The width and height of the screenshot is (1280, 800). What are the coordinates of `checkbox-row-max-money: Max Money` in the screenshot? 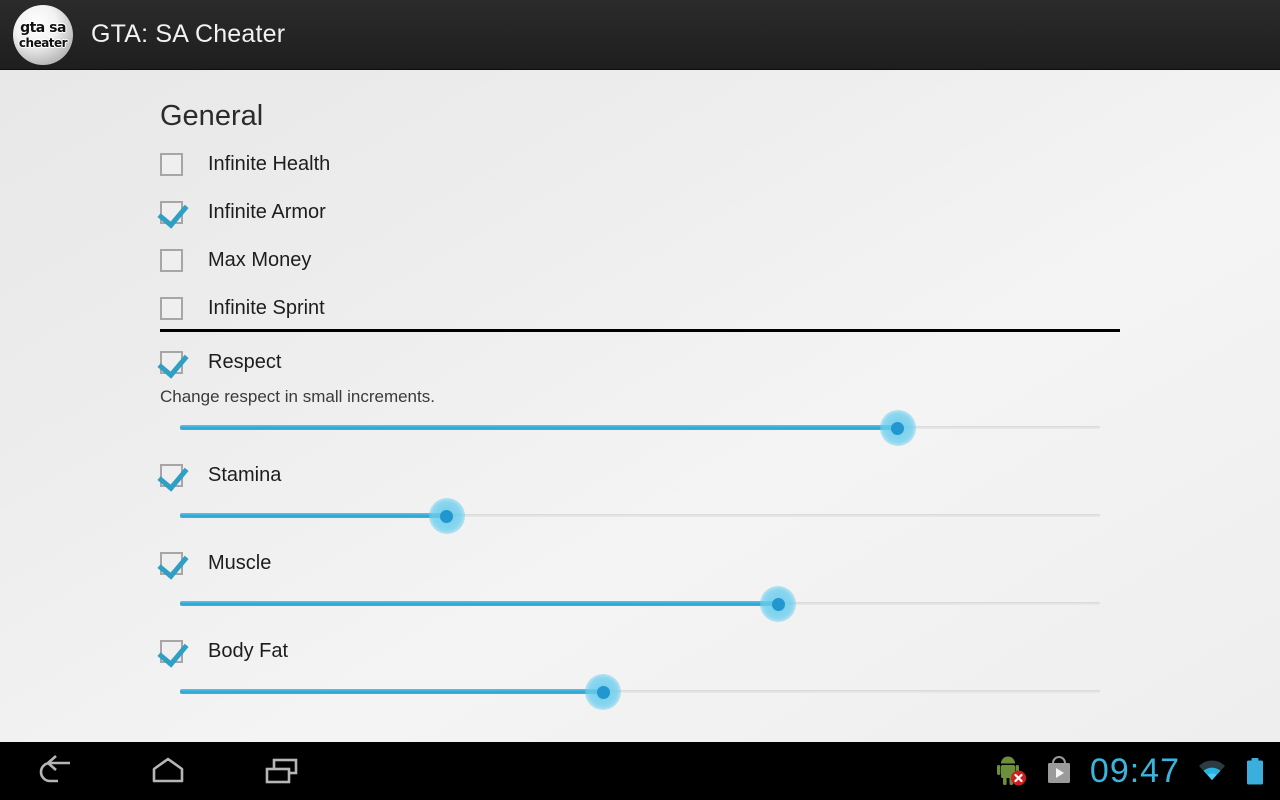 It's located at (235, 260).